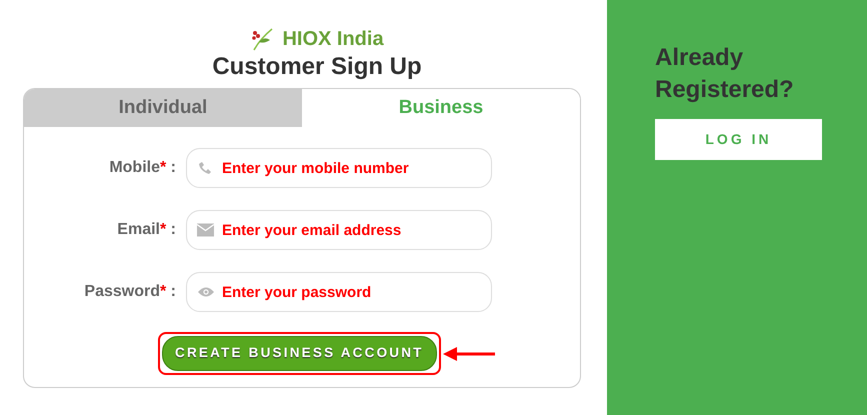 This screenshot has width=867, height=415. Describe the element at coordinates (146, 230) in the screenshot. I see `field-label: Email* :` at that location.